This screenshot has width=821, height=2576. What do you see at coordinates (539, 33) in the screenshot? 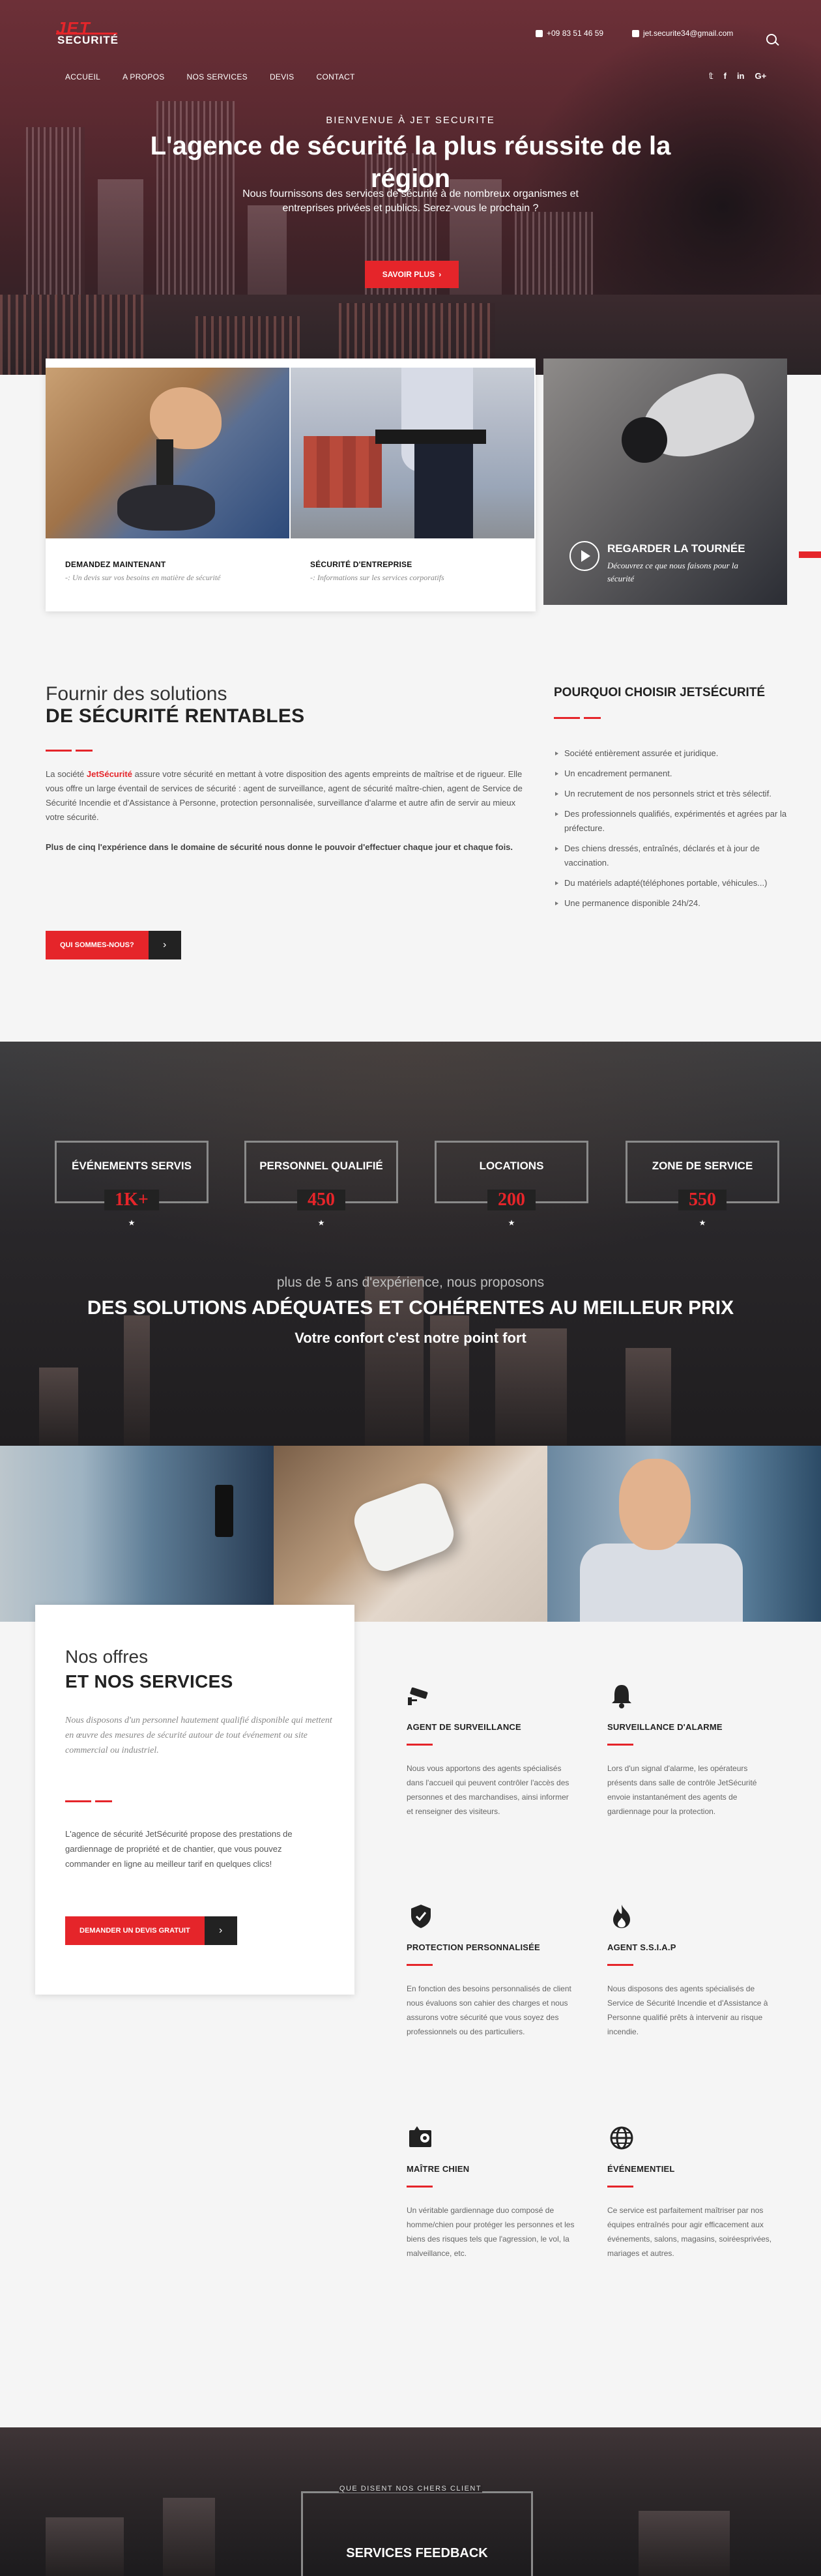
I see `phone-icon` at bounding box center [539, 33].